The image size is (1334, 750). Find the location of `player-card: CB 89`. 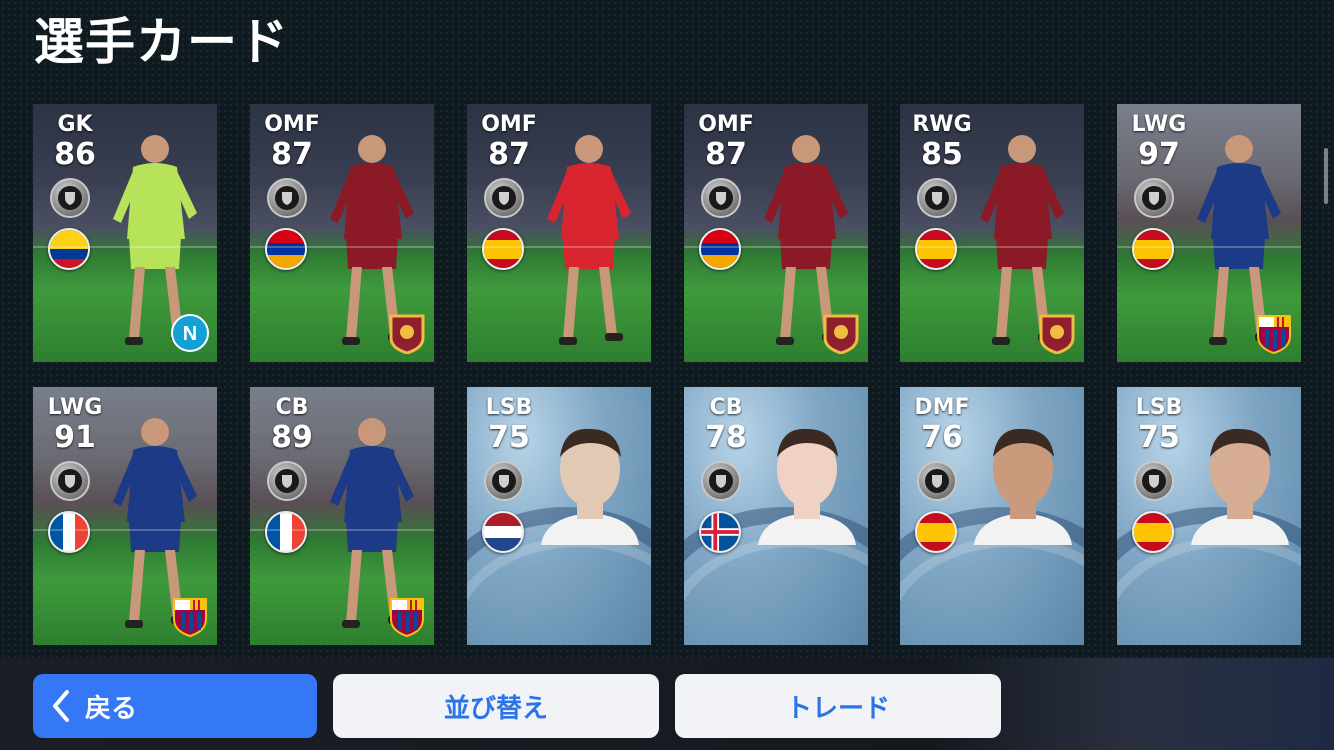

player-card: CB 89 is located at coordinates (342, 516).